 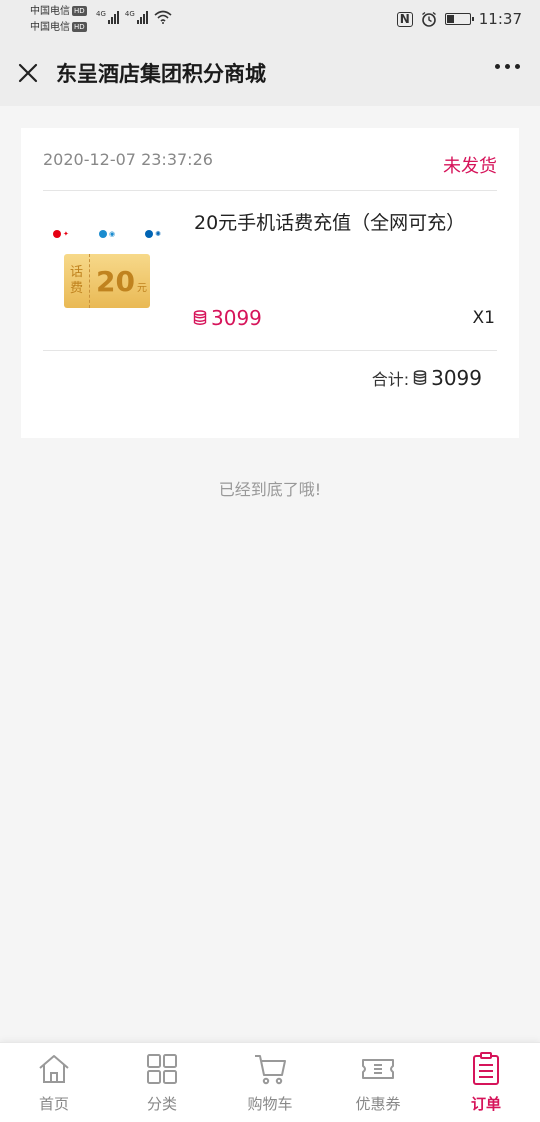 I want to click on order-datetime: 2020-12-07 23:37:26, so click(x=128, y=159).